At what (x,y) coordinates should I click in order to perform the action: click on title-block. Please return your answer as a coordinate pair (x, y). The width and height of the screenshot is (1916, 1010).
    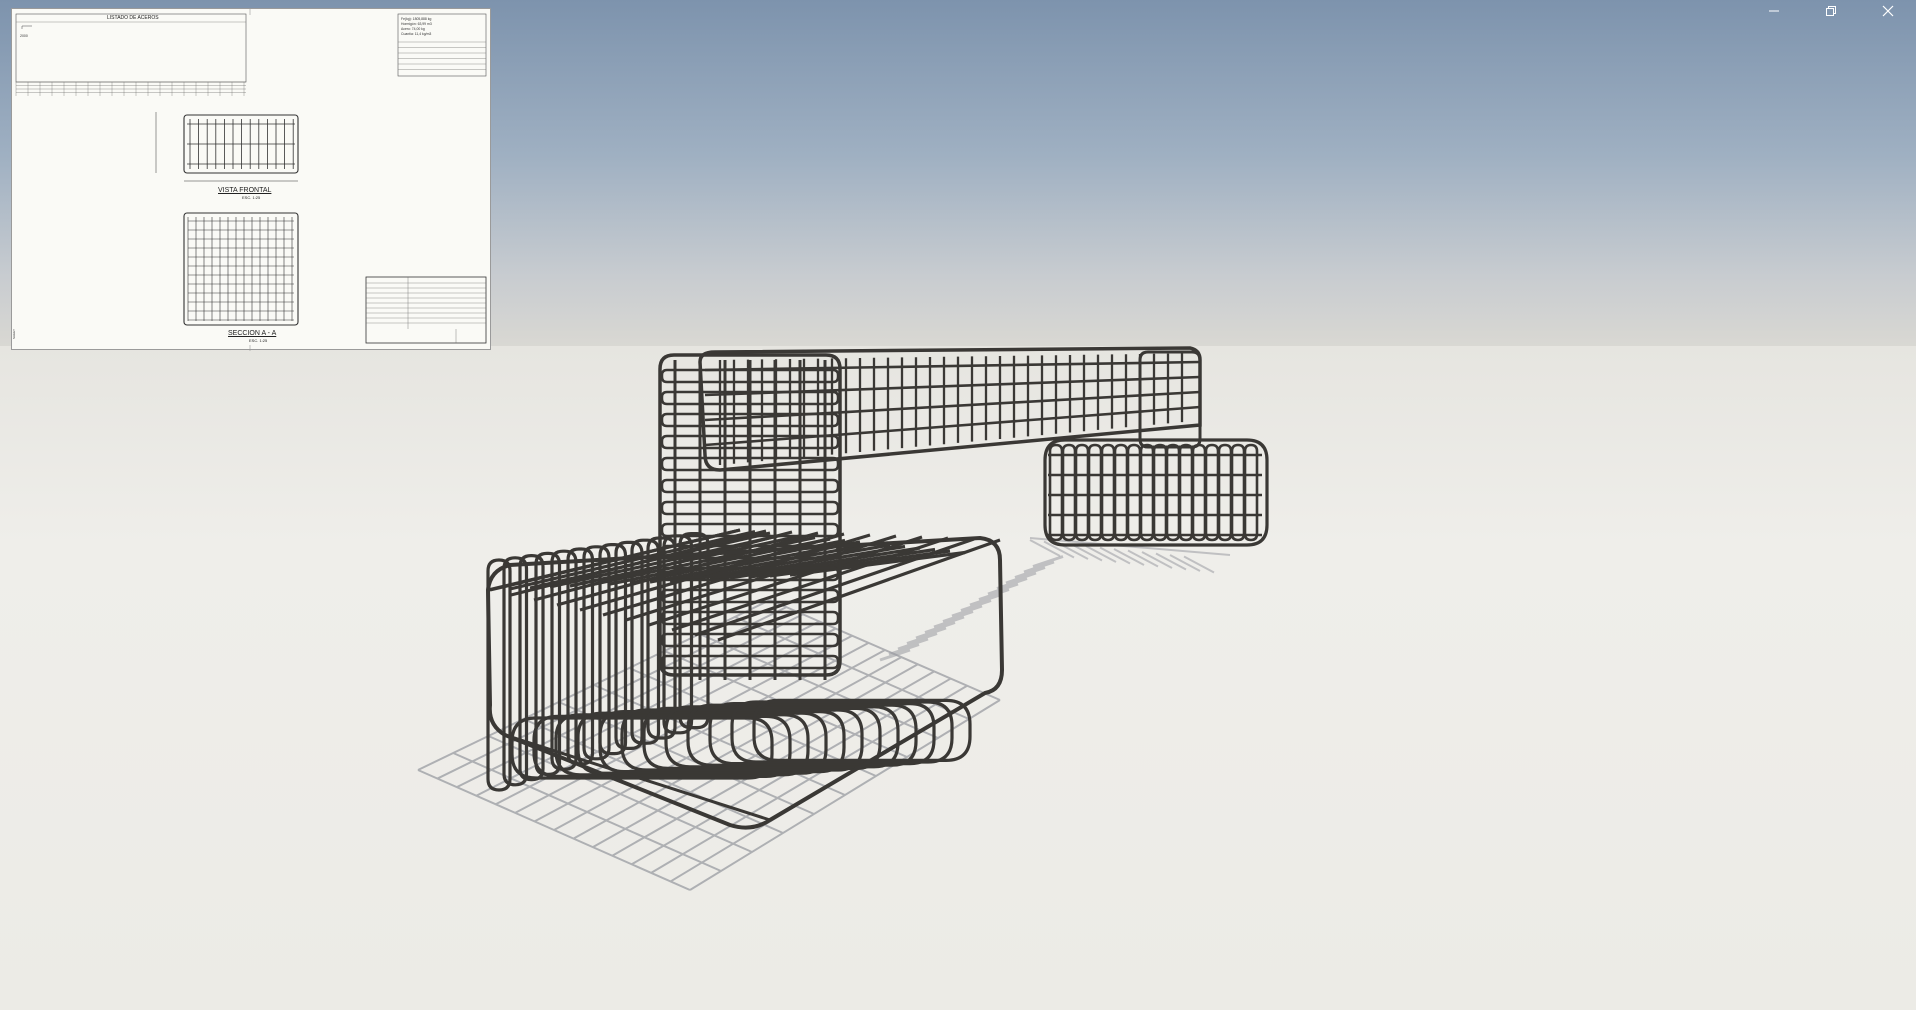
    Looking at the image, I should click on (426, 310).